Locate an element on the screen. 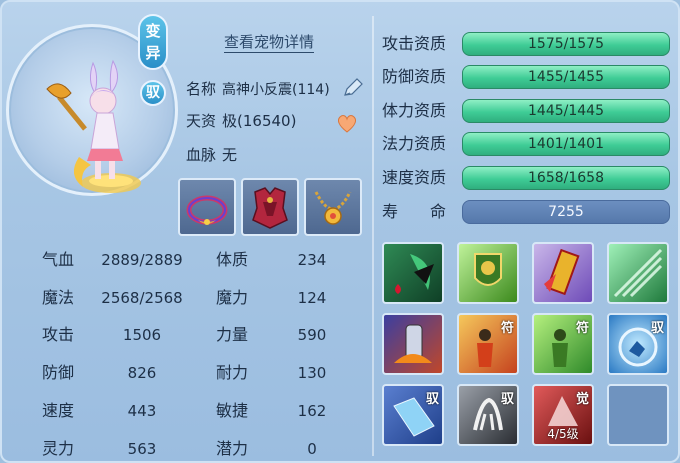  pet-bloodline-row: 血脉无 is located at coordinates (211, 155).